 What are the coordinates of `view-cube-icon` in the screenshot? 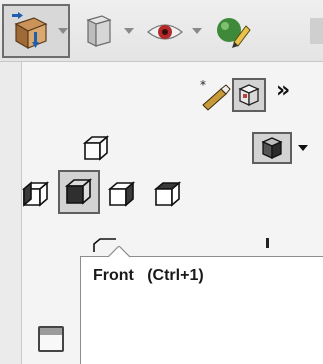 It's located at (249, 95).